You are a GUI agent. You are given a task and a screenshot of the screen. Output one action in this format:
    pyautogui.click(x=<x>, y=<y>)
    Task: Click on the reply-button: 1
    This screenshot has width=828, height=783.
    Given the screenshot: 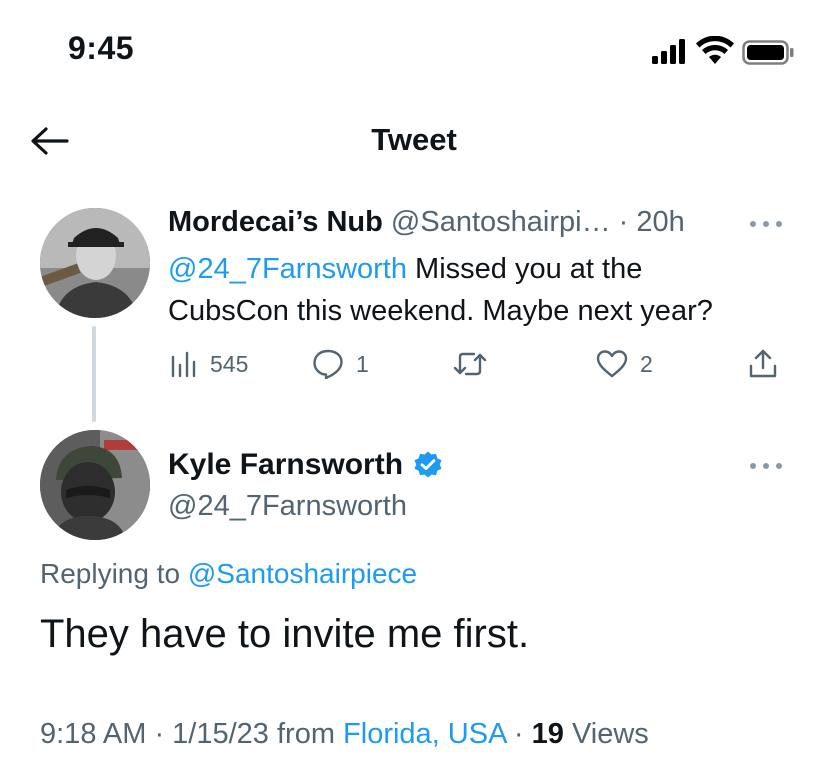 What is the action you would take?
    pyautogui.click(x=340, y=364)
    